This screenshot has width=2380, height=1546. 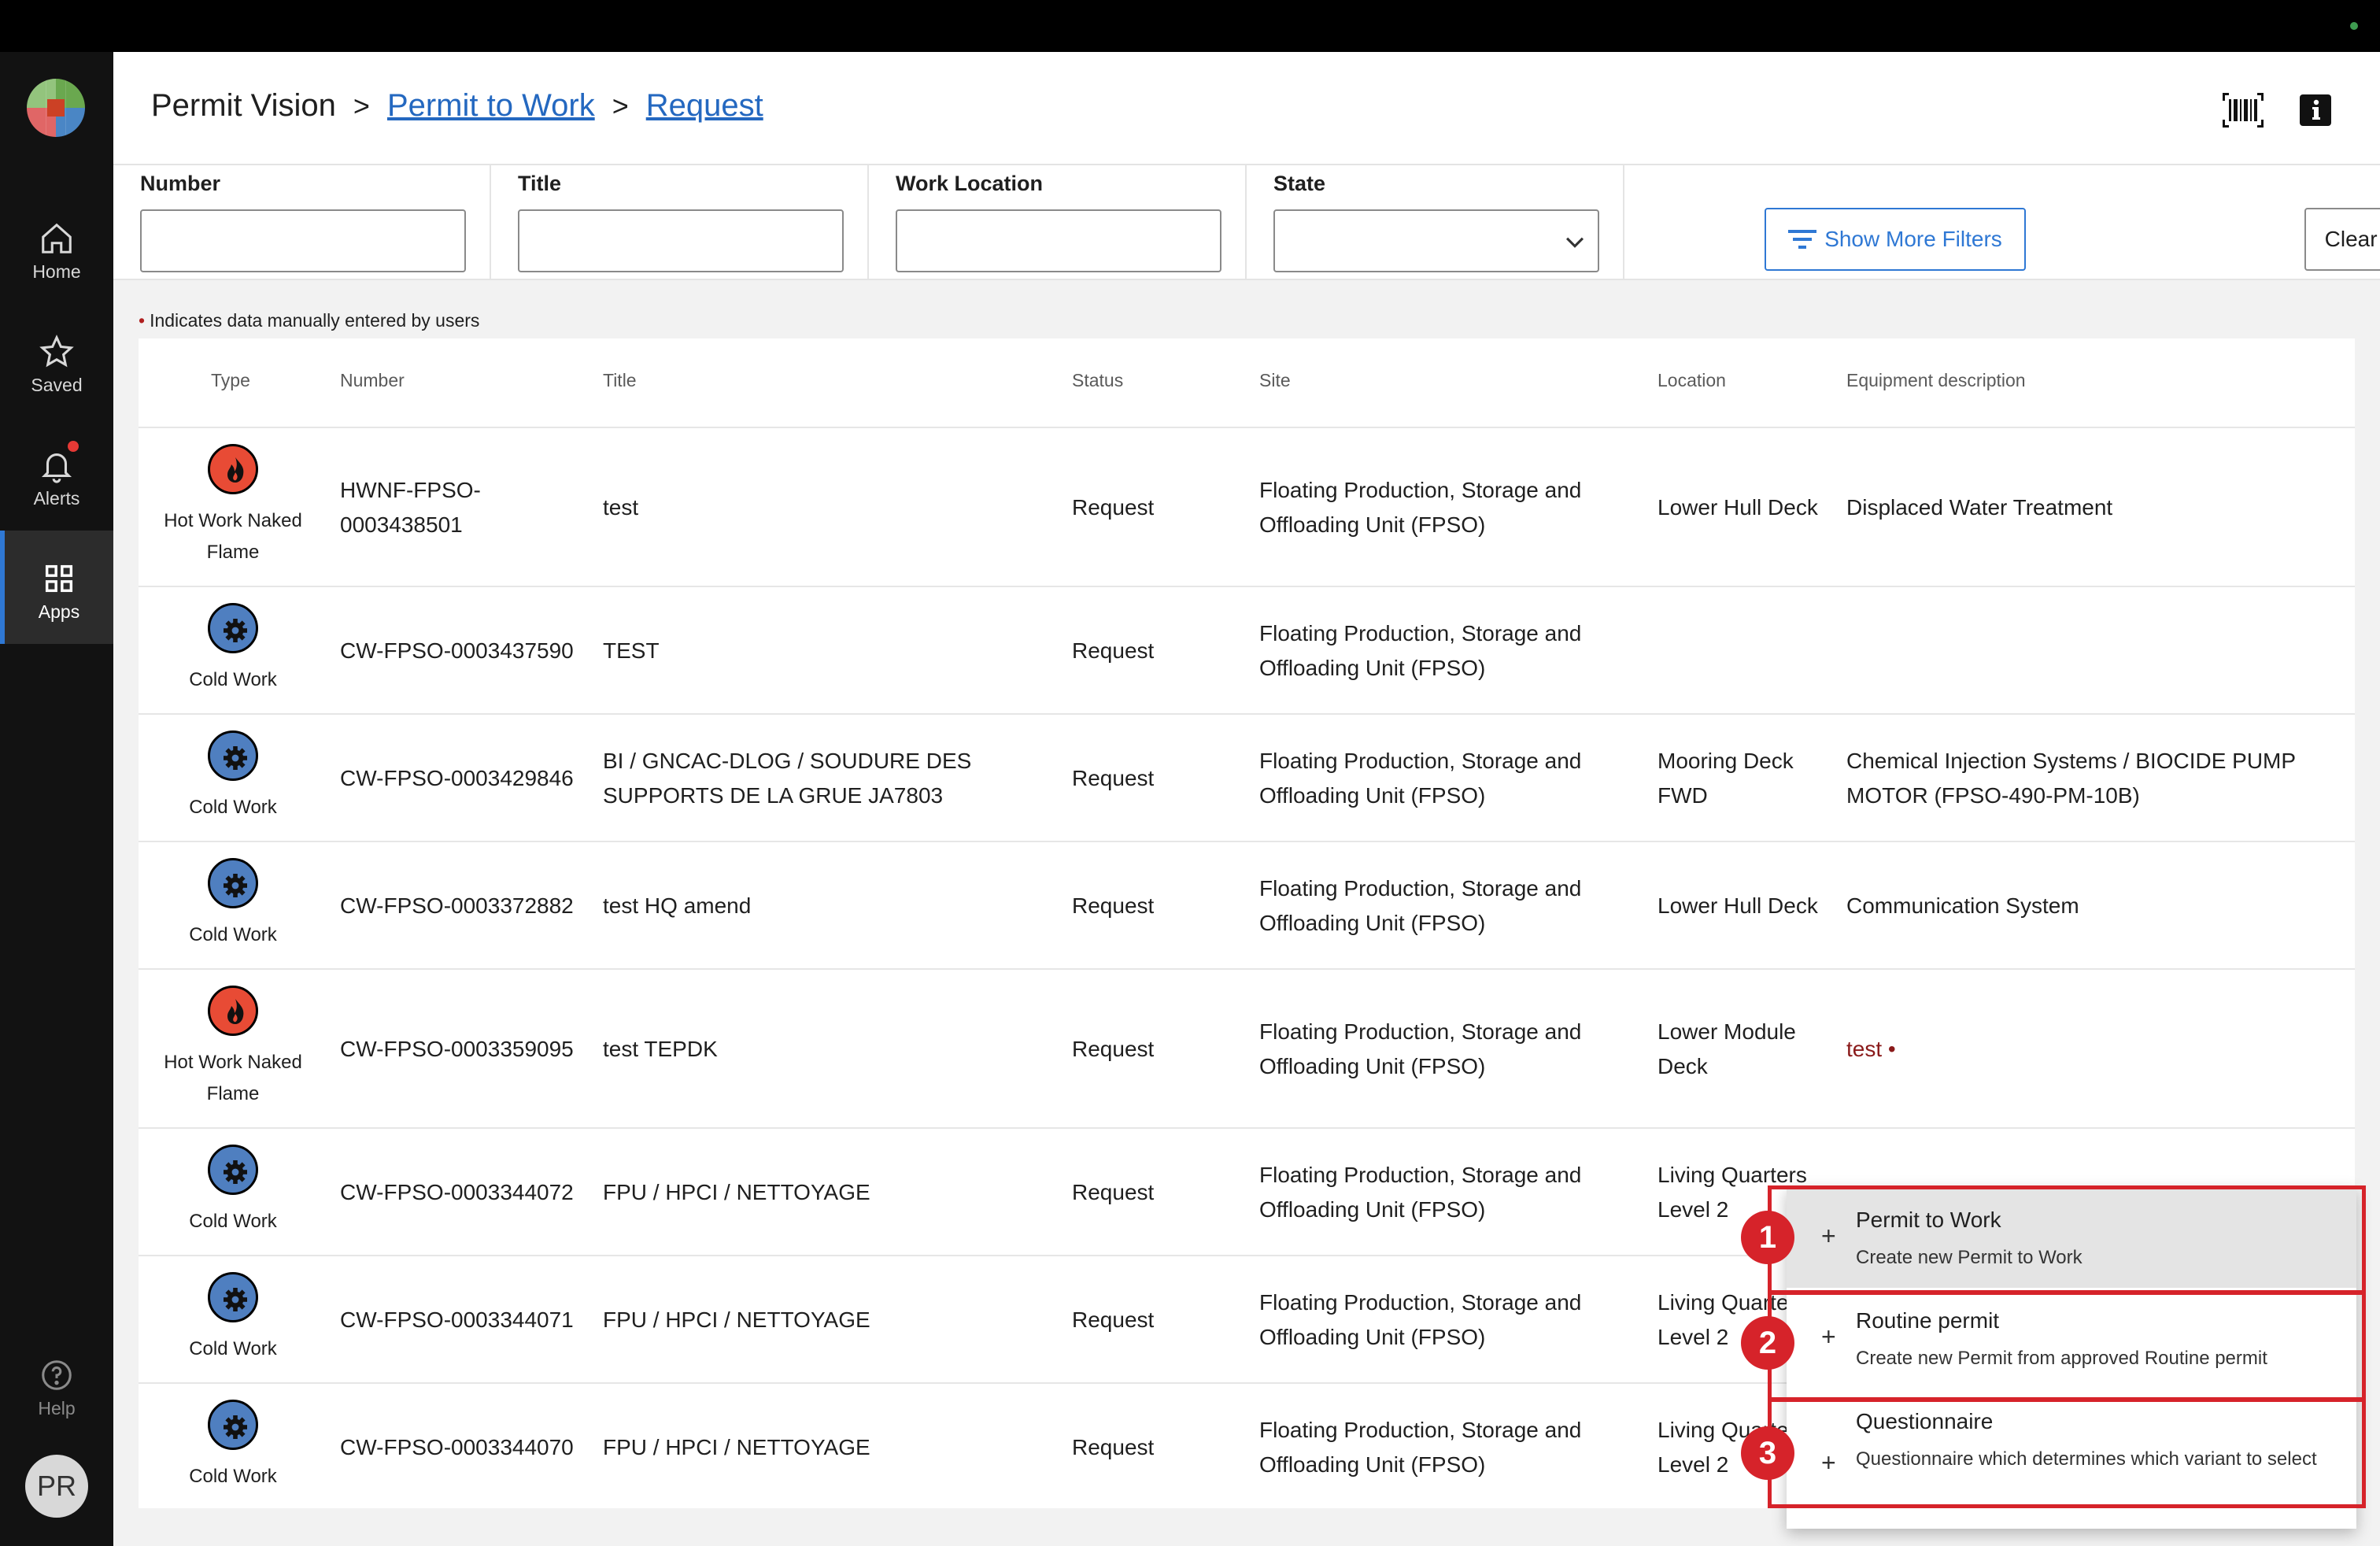 I want to click on number-input, so click(x=303, y=240).